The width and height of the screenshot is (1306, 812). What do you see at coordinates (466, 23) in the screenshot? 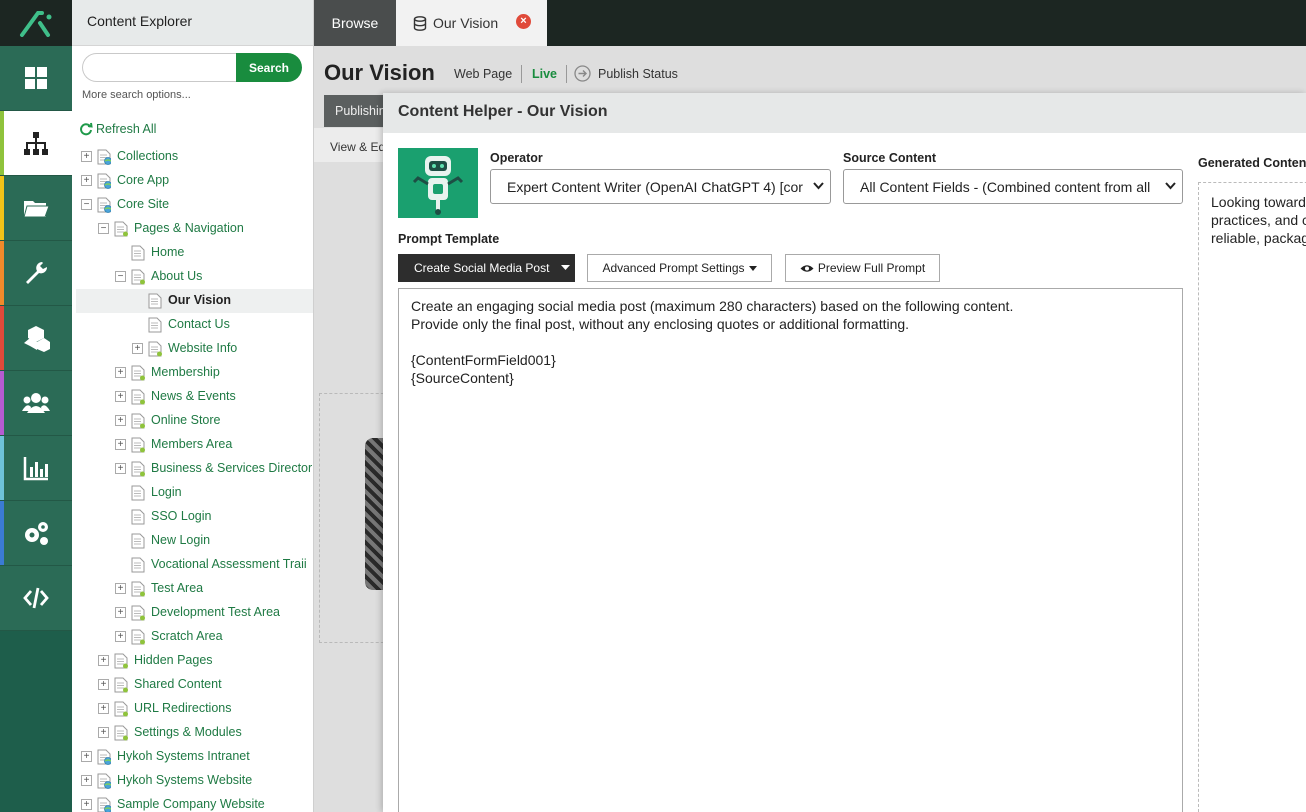
I see `tab-our-vision-label: Our Vision` at bounding box center [466, 23].